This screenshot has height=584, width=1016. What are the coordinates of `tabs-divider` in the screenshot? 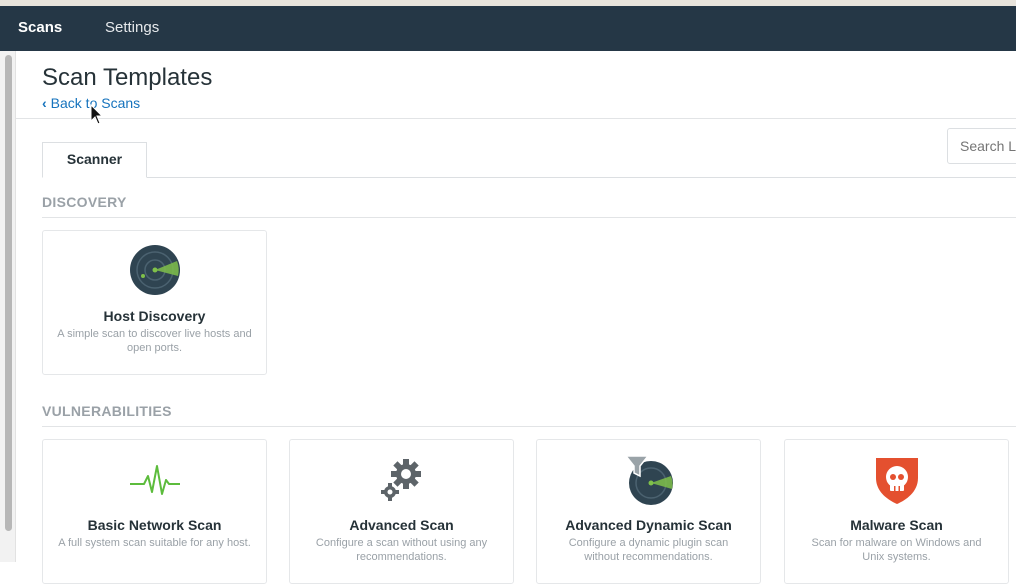 It's located at (529, 177).